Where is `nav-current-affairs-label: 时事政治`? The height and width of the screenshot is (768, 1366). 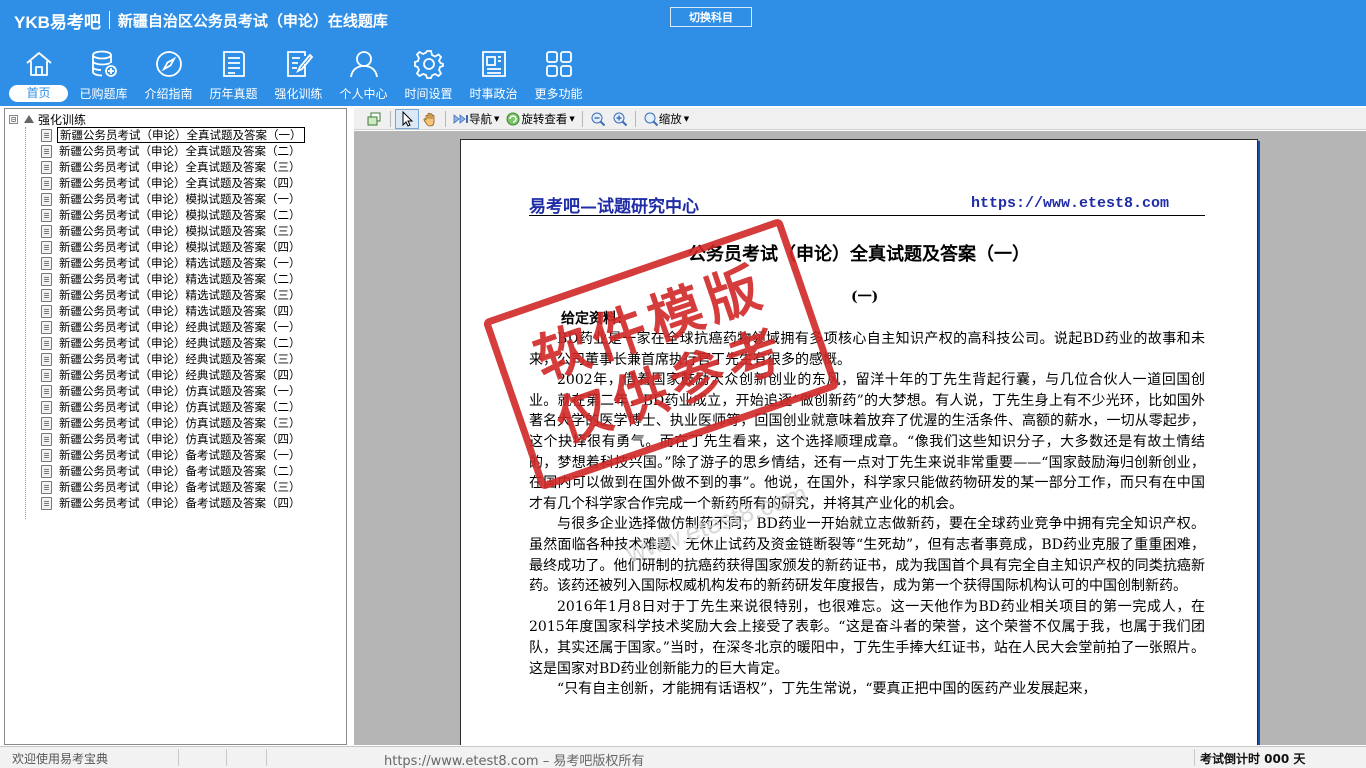
nav-current-affairs-label: 时事政治 is located at coordinates (493, 94).